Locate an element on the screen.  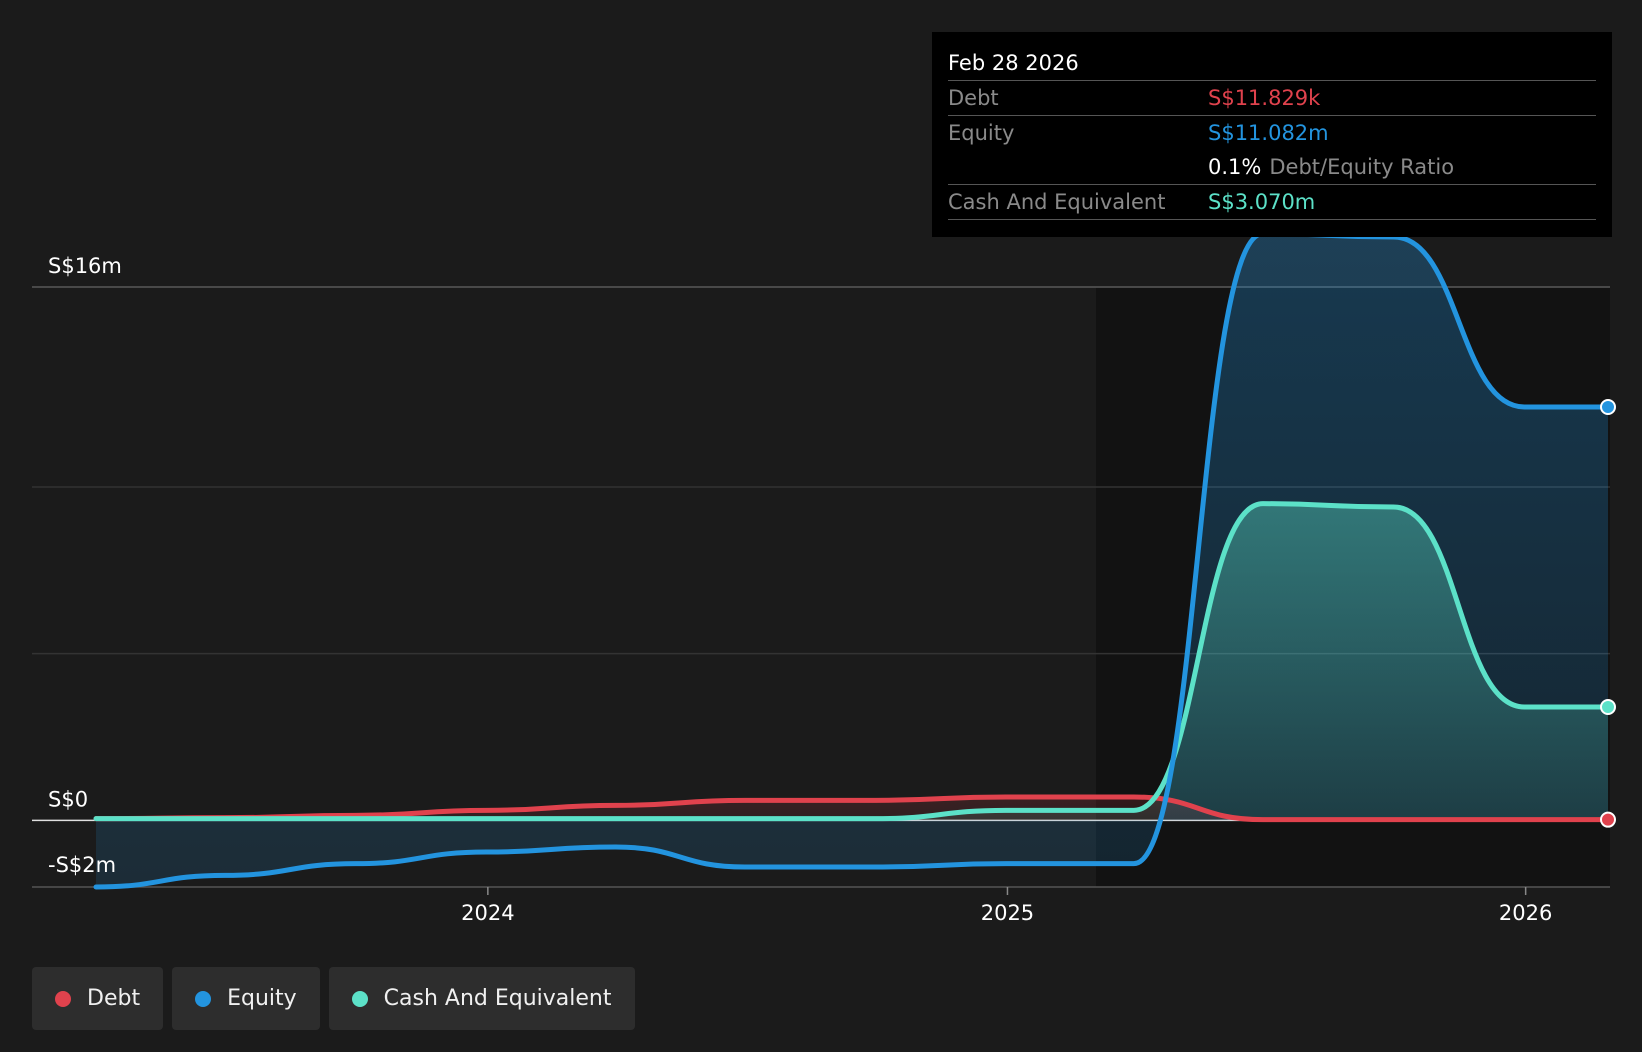
y-tick-label: S$16m is located at coordinates (85, 266).